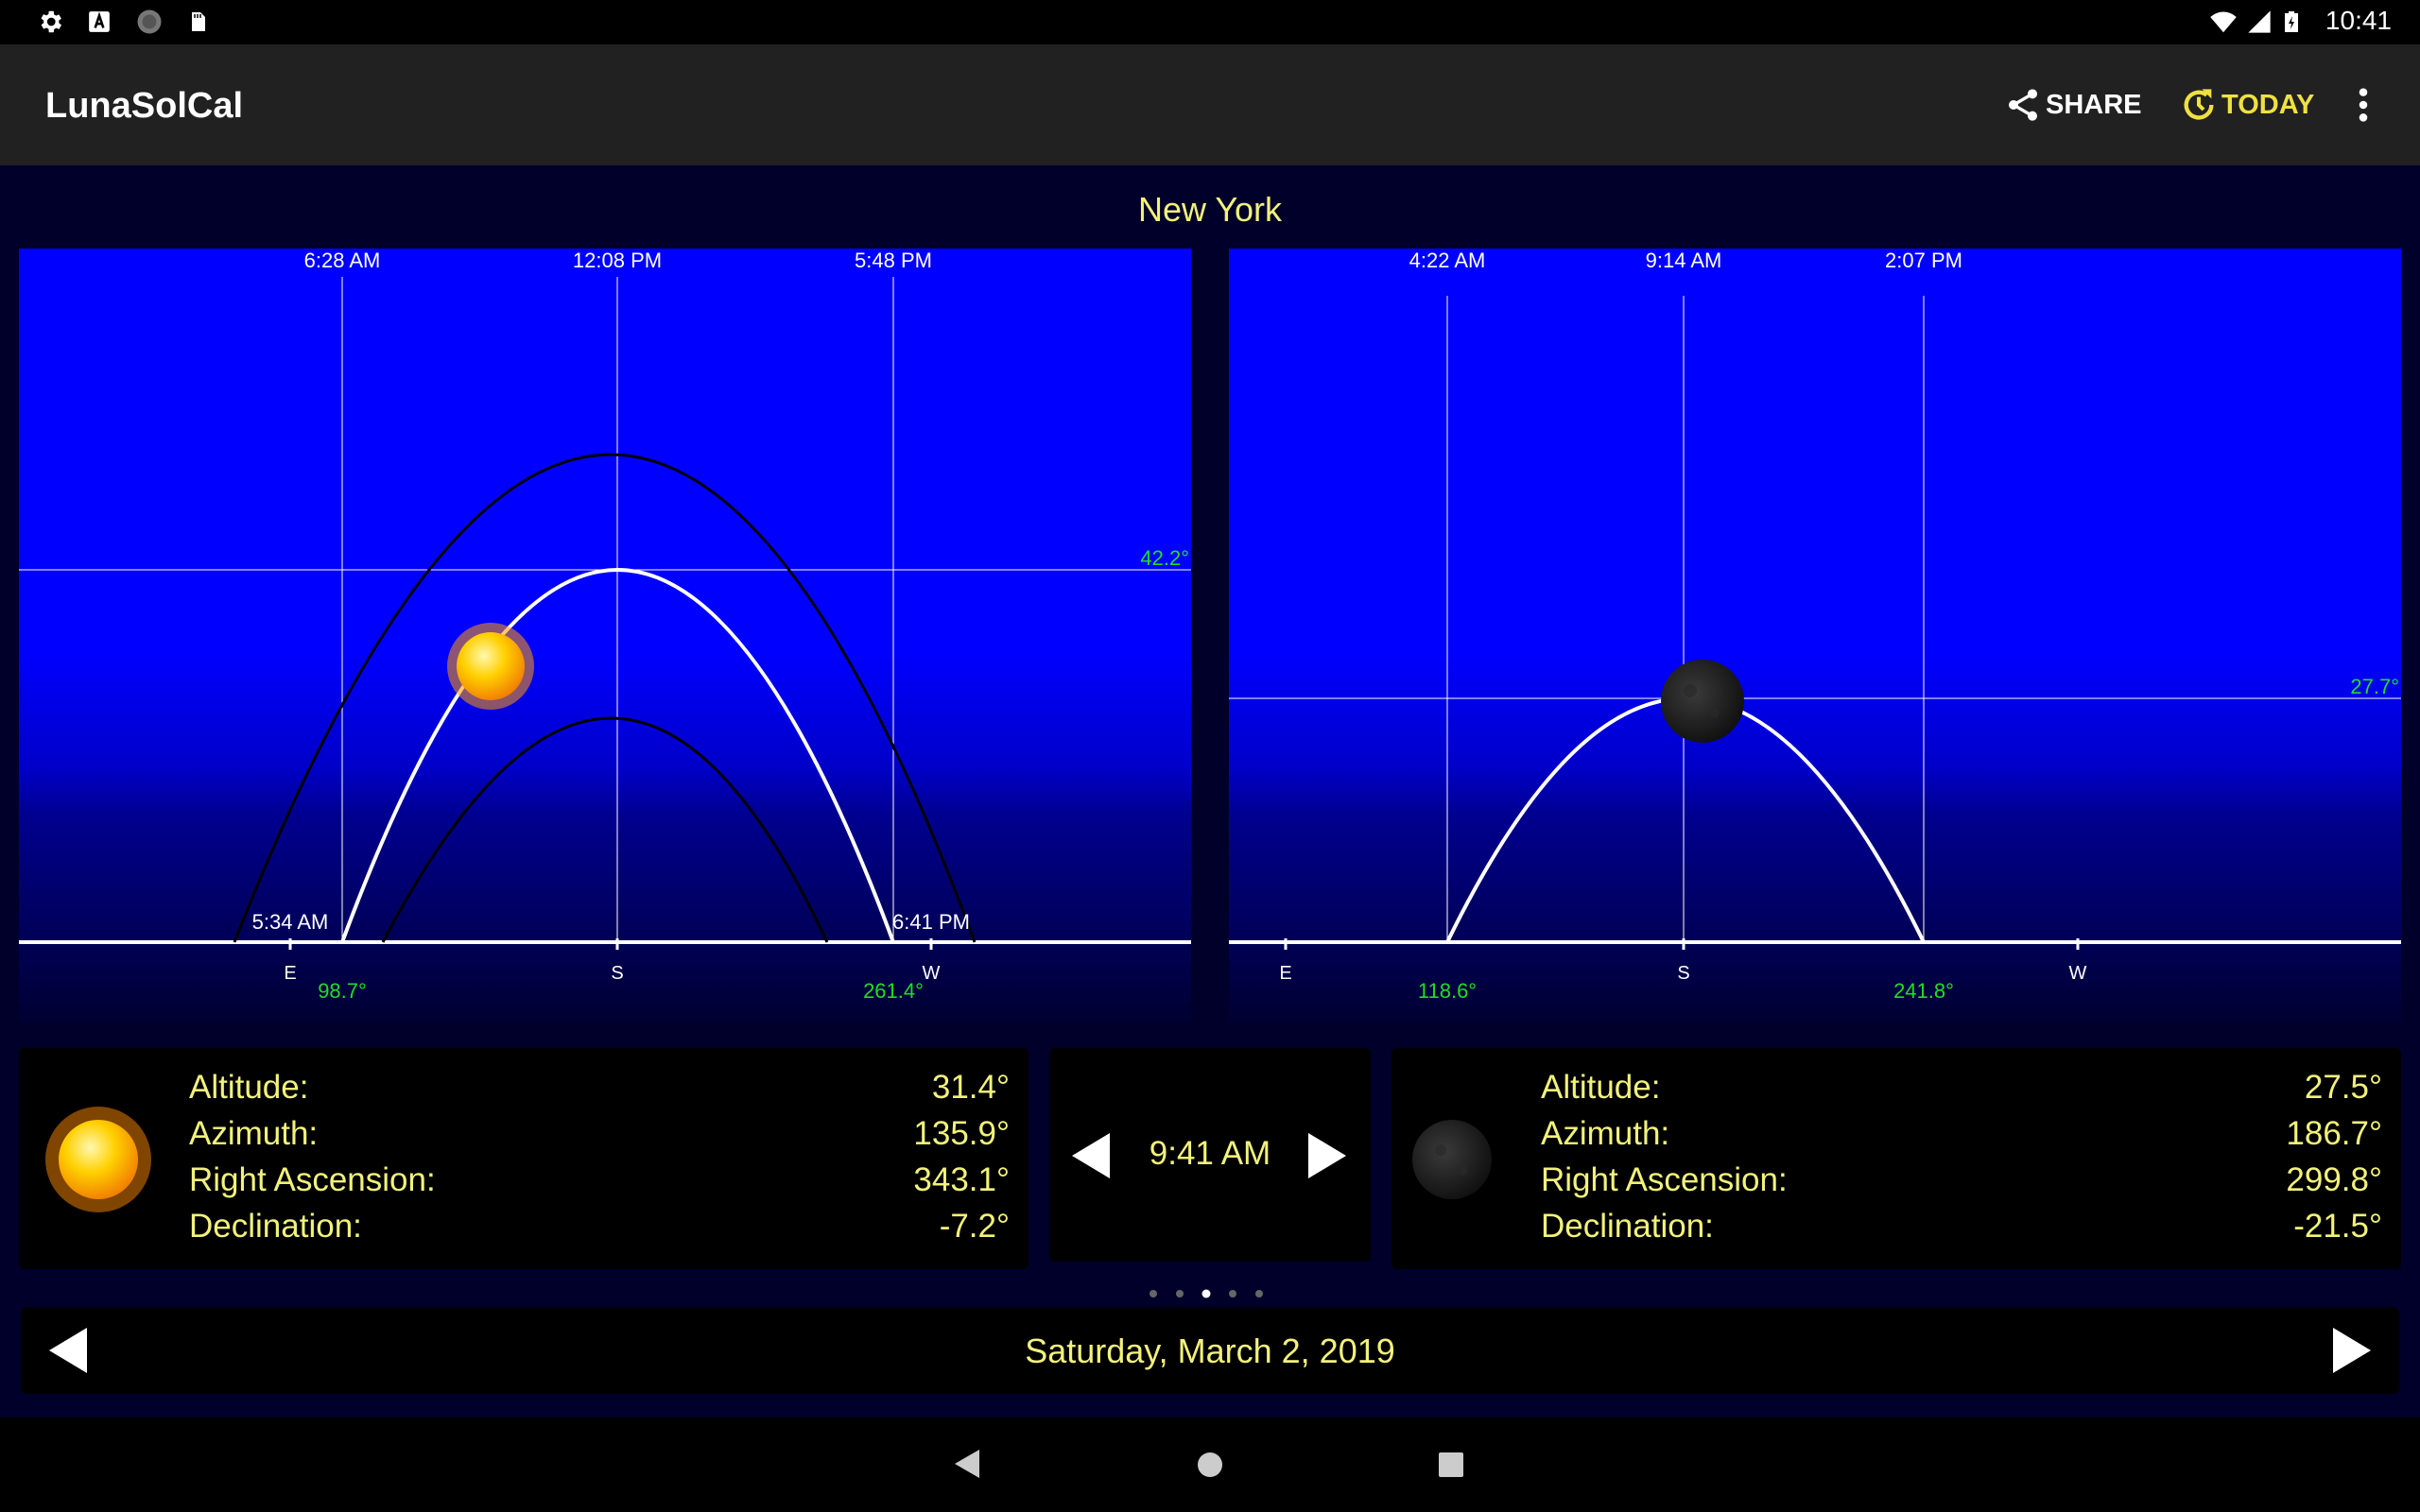 Image resolution: width=2420 pixels, height=1512 pixels. Describe the element at coordinates (145, 106) in the screenshot. I see `app-title: LunaSolCal` at that location.